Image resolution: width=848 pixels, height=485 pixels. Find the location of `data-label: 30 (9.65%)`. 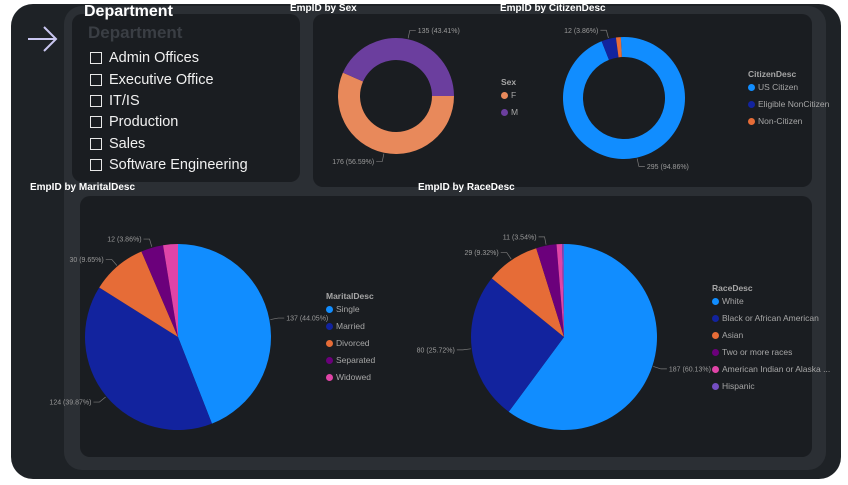

data-label: 30 (9.65%) is located at coordinates (86, 260).